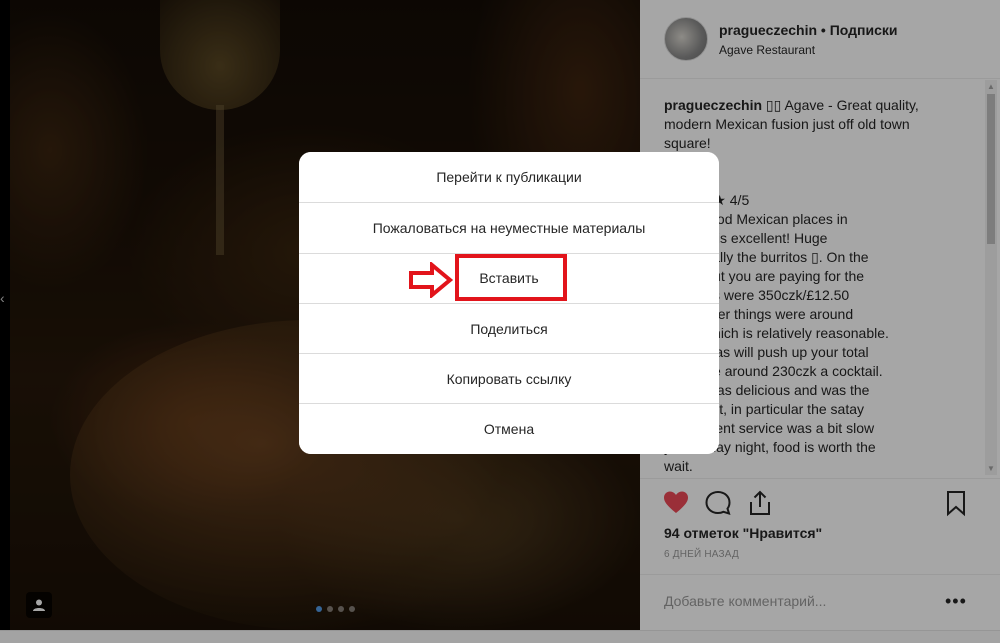  Describe the element at coordinates (431, 280) in the screenshot. I see `arrow-right-icon` at that location.